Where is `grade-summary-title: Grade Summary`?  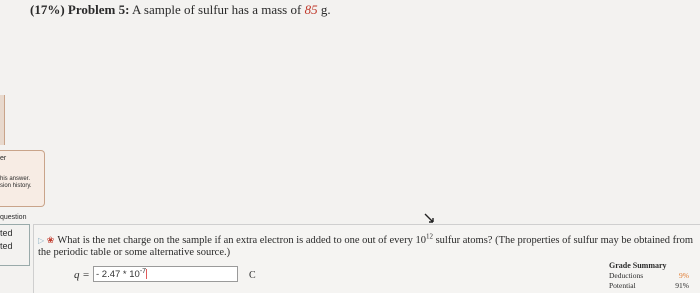 grade-summary-title: Grade Summary is located at coordinates (638, 265).